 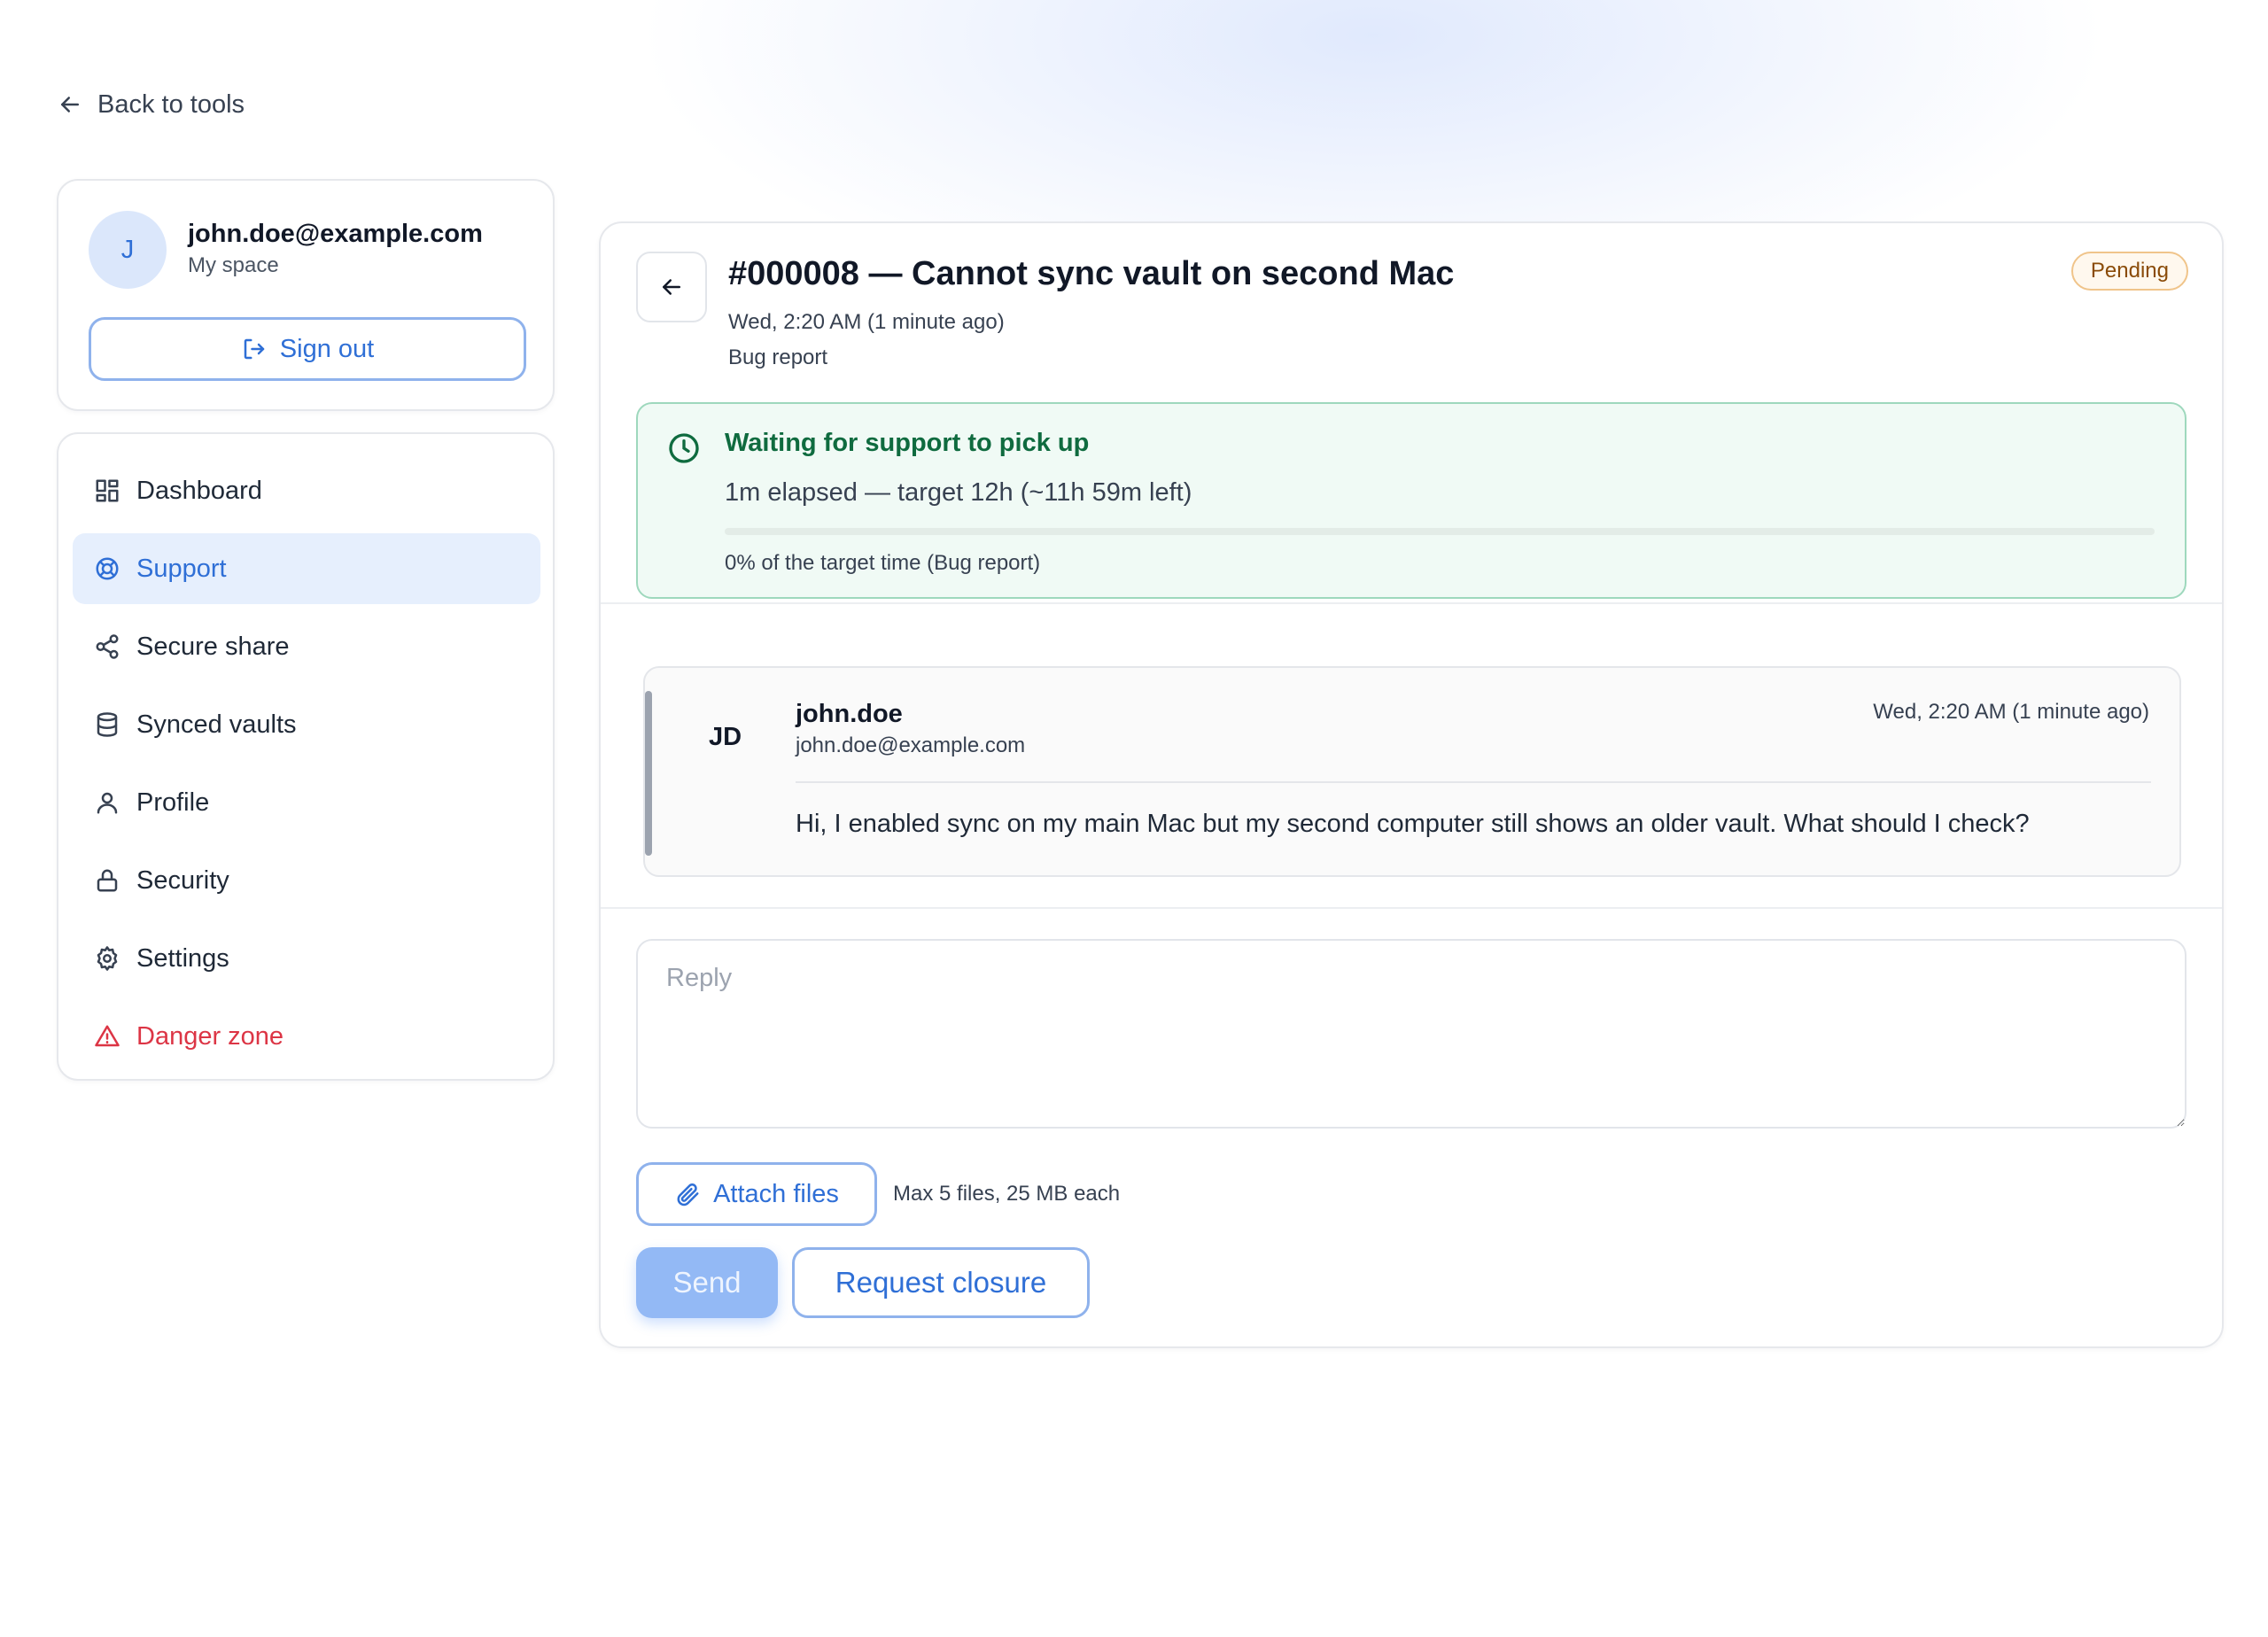 I want to click on message-author-email: john.doe@example.com, so click(x=911, y=745).